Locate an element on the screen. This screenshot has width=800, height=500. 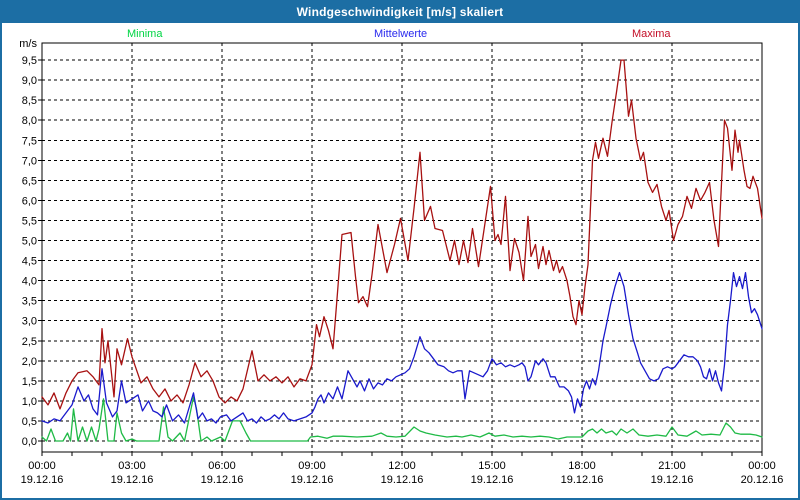
window-title: Windgeschwindigkeit [m/s] skaliert is located at coordinates (400, 12).